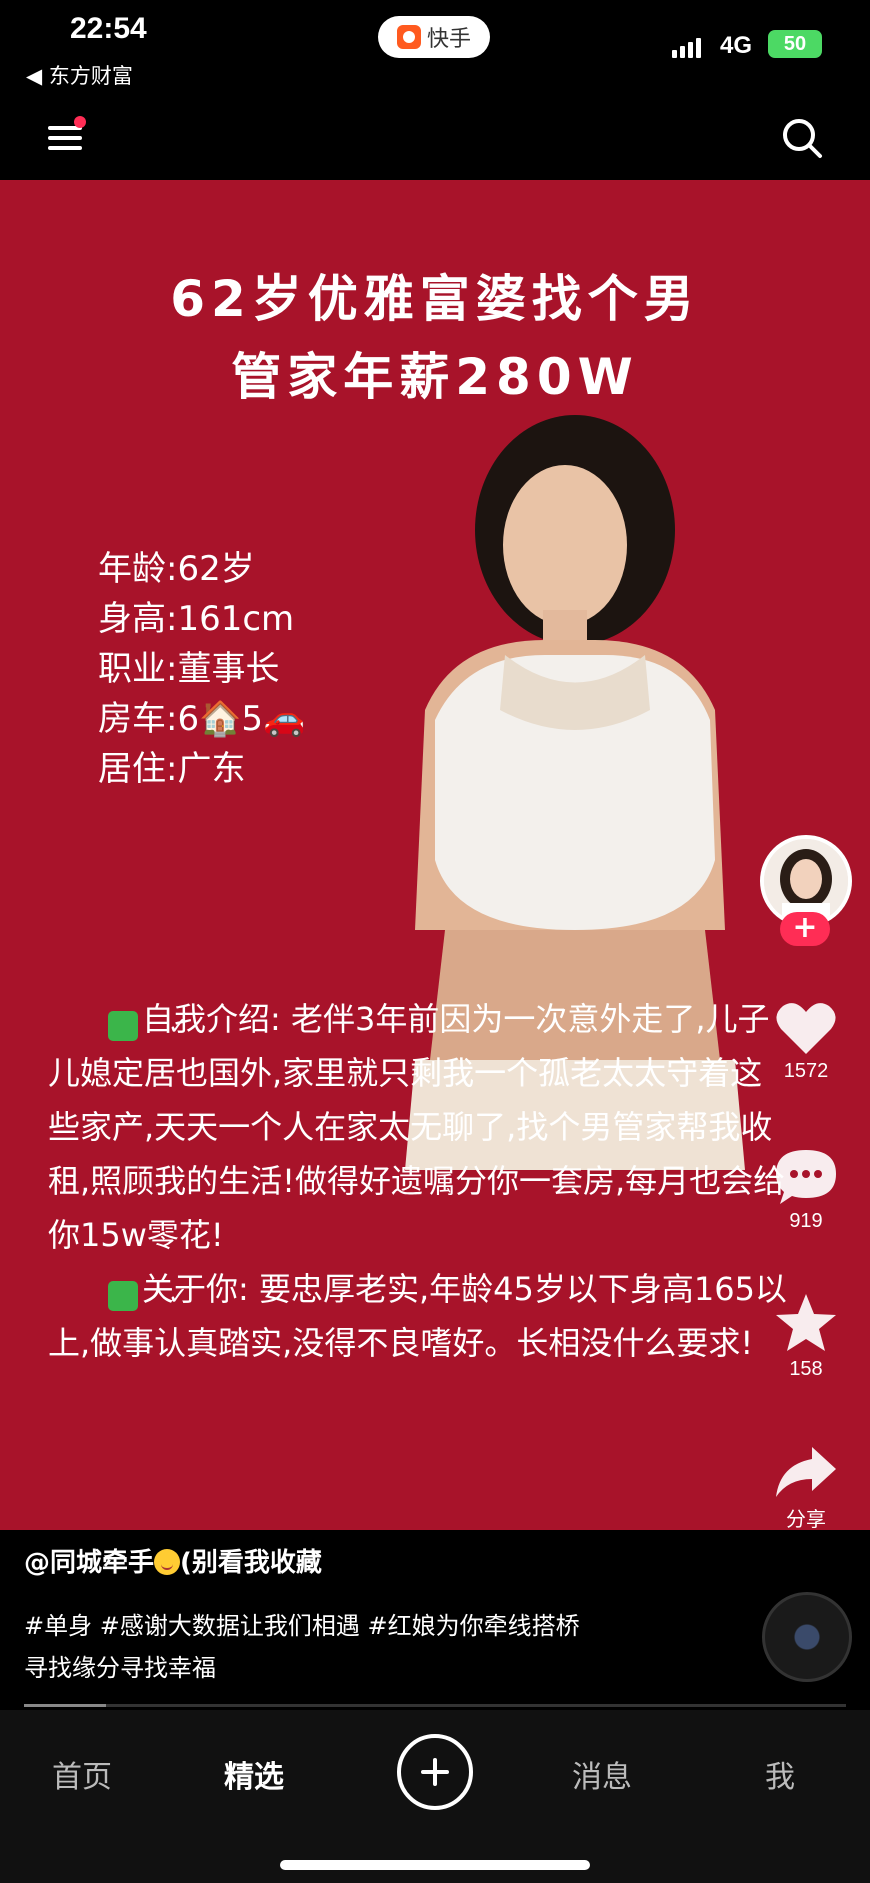  Describe the element at coordinates (806, 1071) in the screenshot. I see `like-count: 1572` at that location.